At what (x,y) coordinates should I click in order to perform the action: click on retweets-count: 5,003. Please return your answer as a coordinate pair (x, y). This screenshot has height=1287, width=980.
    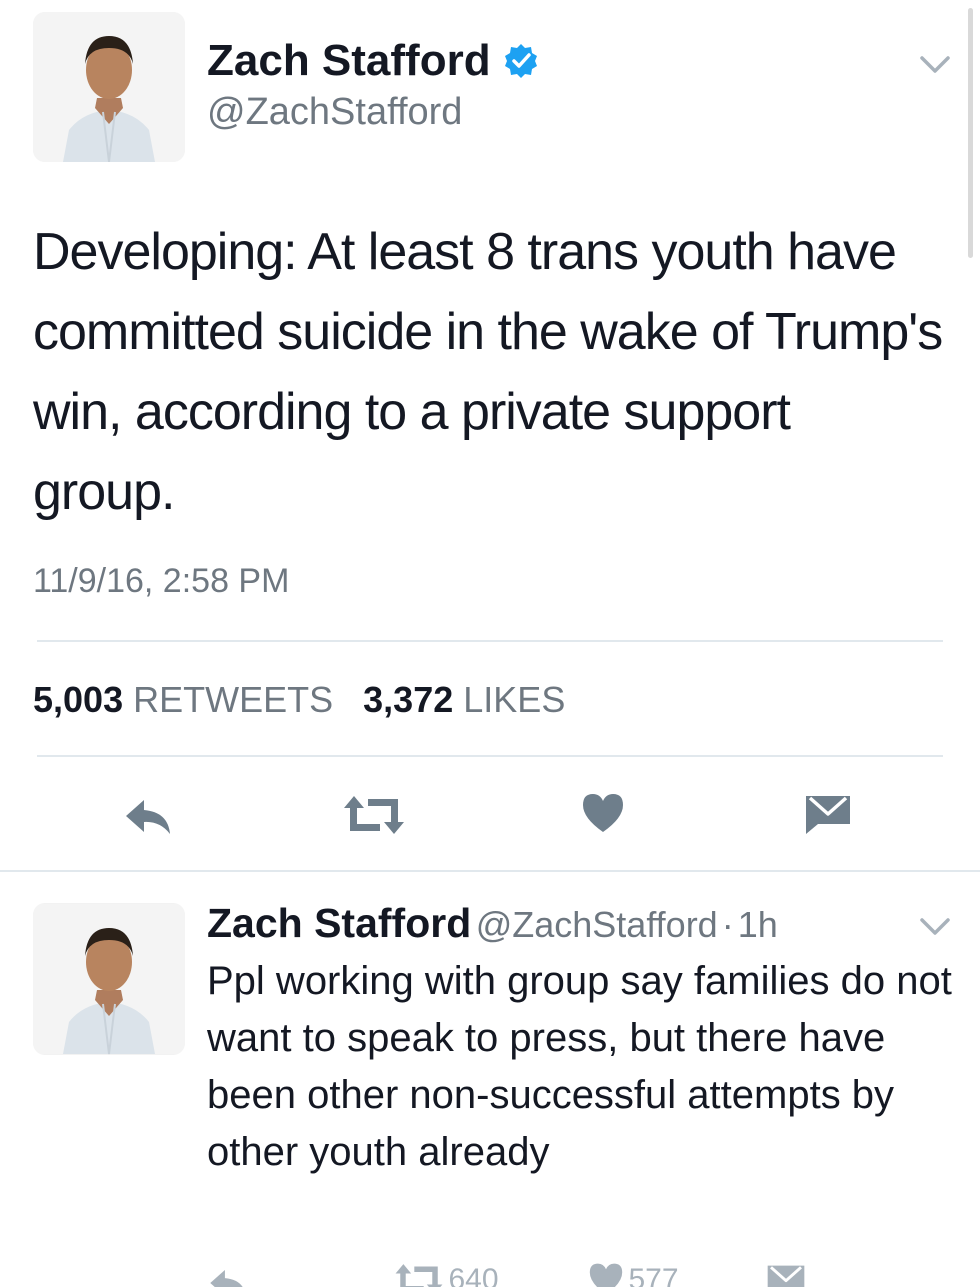
    Looking at the image, I should click on (78, 699).